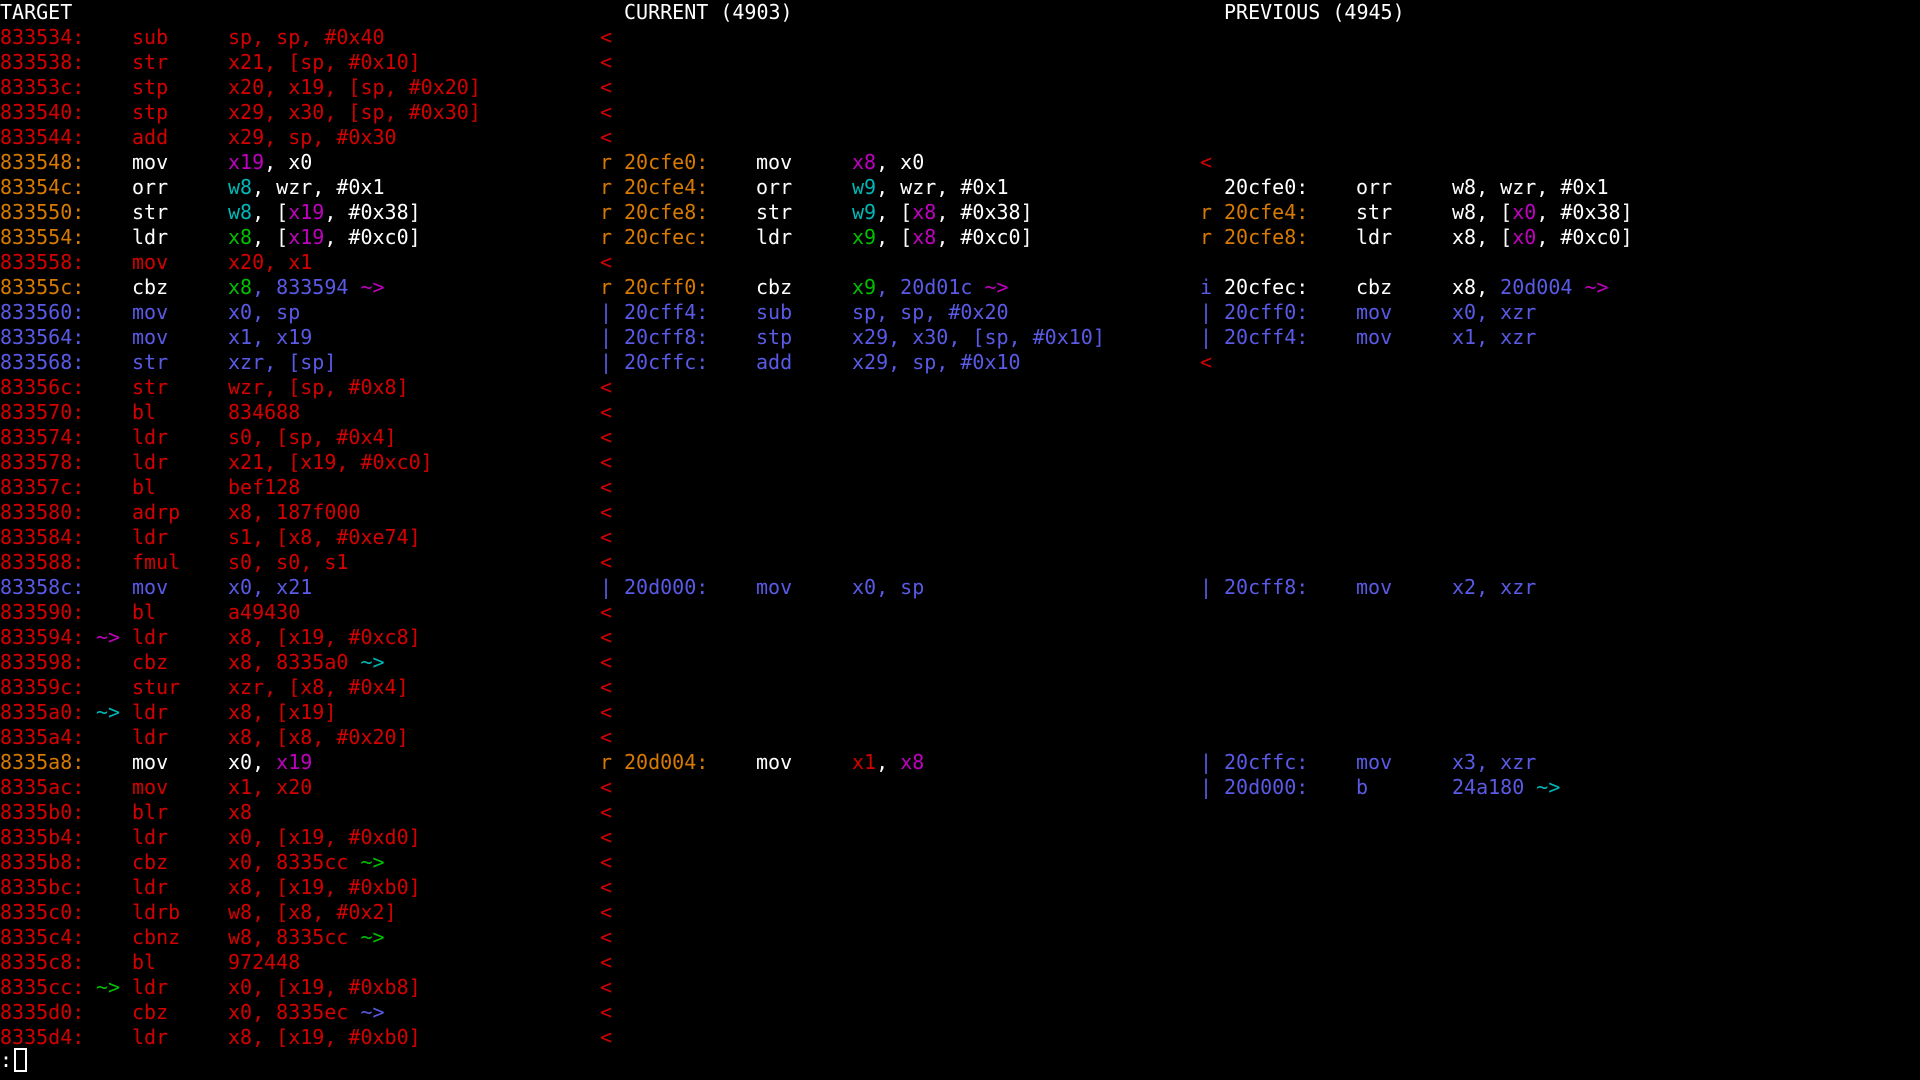 This screenshot has width=1920, height=1080. Describe the element at coordinates (42, 637) in the screenshot. I see `instruction-address: 833594:` at that location.